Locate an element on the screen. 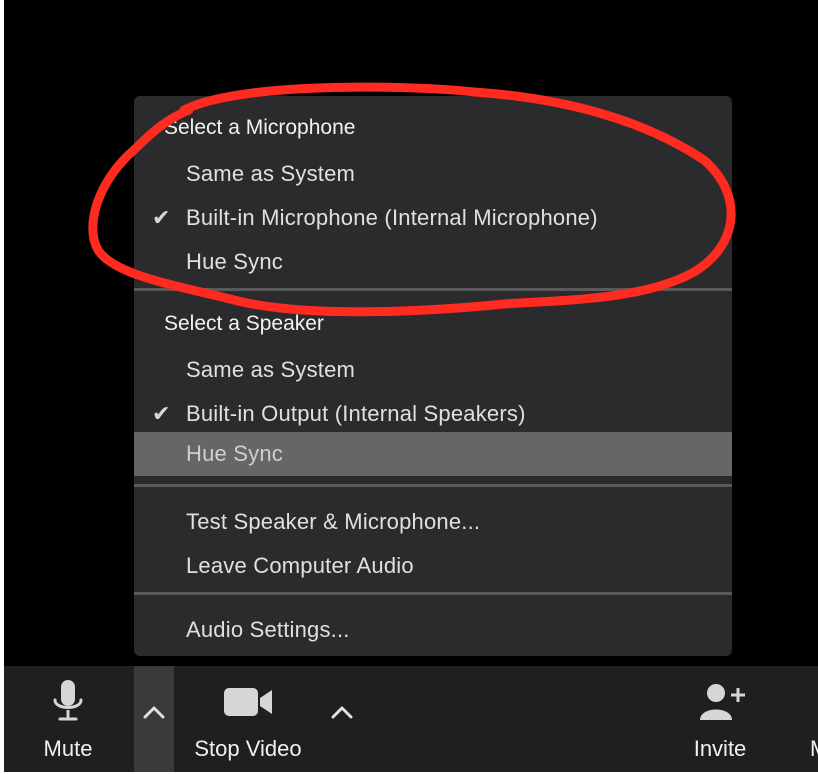  leave-computer-audio-item: Leave Computer Audio is located at coordinates (433, 566).